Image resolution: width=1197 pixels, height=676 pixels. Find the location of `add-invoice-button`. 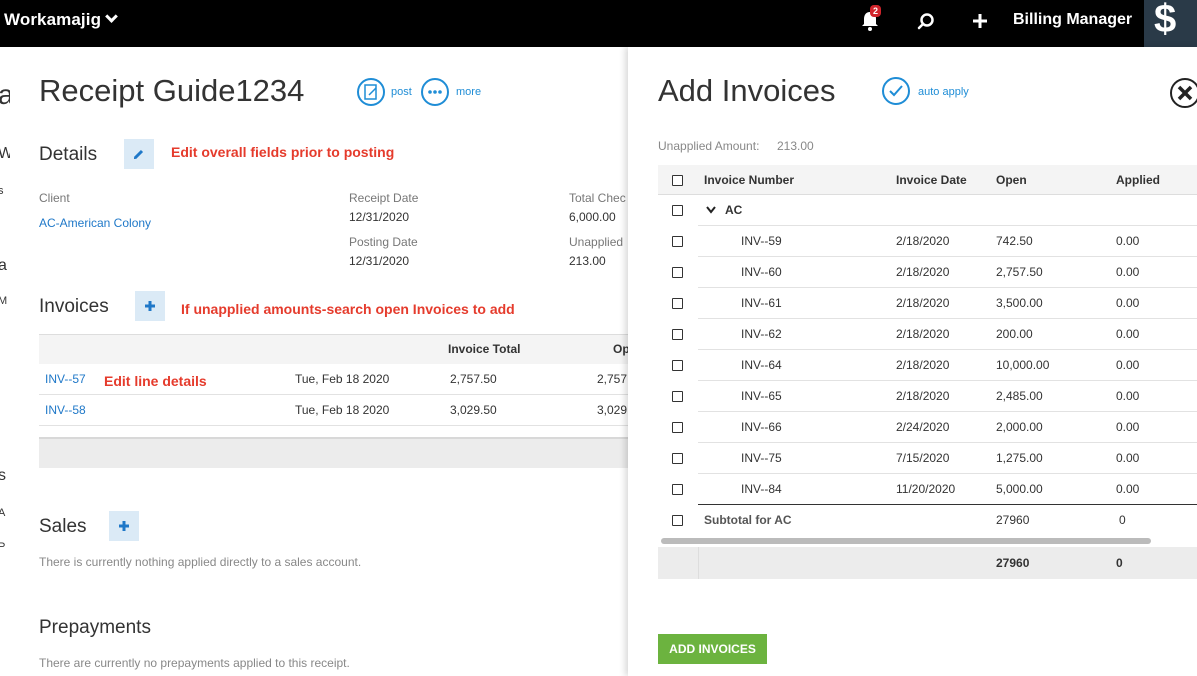

add-invoice-button is located at coordinates (150, 306).